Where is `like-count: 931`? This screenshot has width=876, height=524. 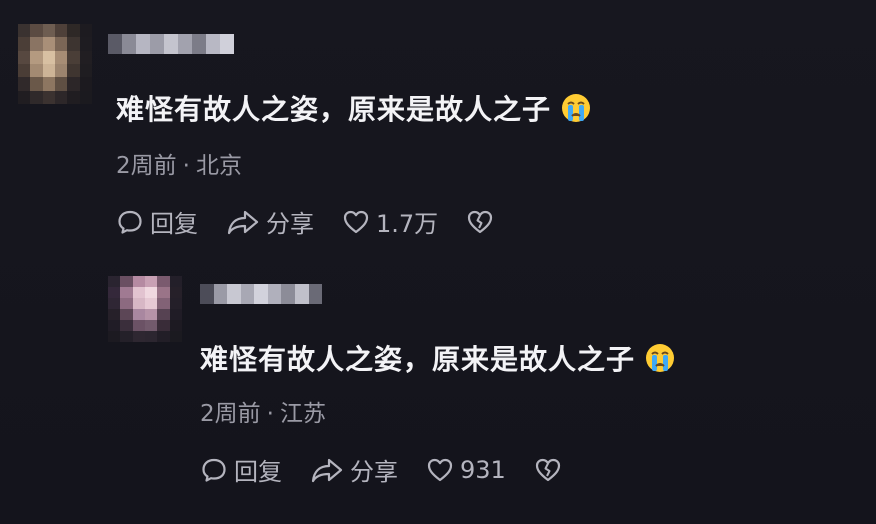
like-count: 931 is located at coordinates (483, 469).